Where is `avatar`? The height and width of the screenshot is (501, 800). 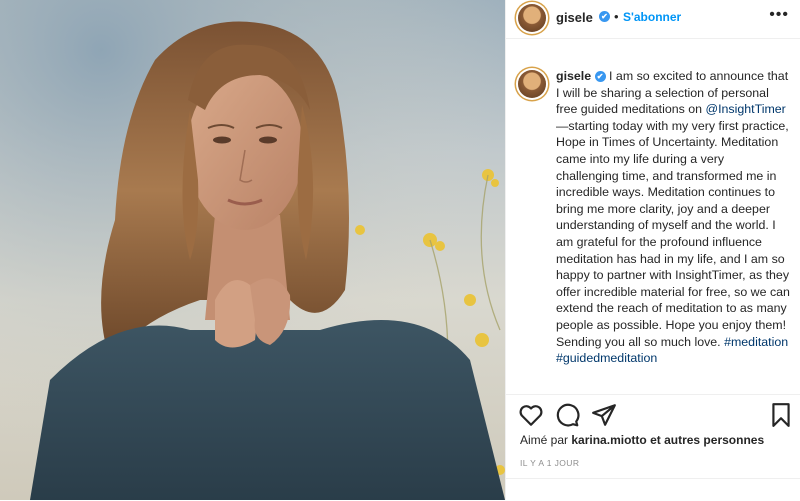
avatar is located at coordinates (532, 18).